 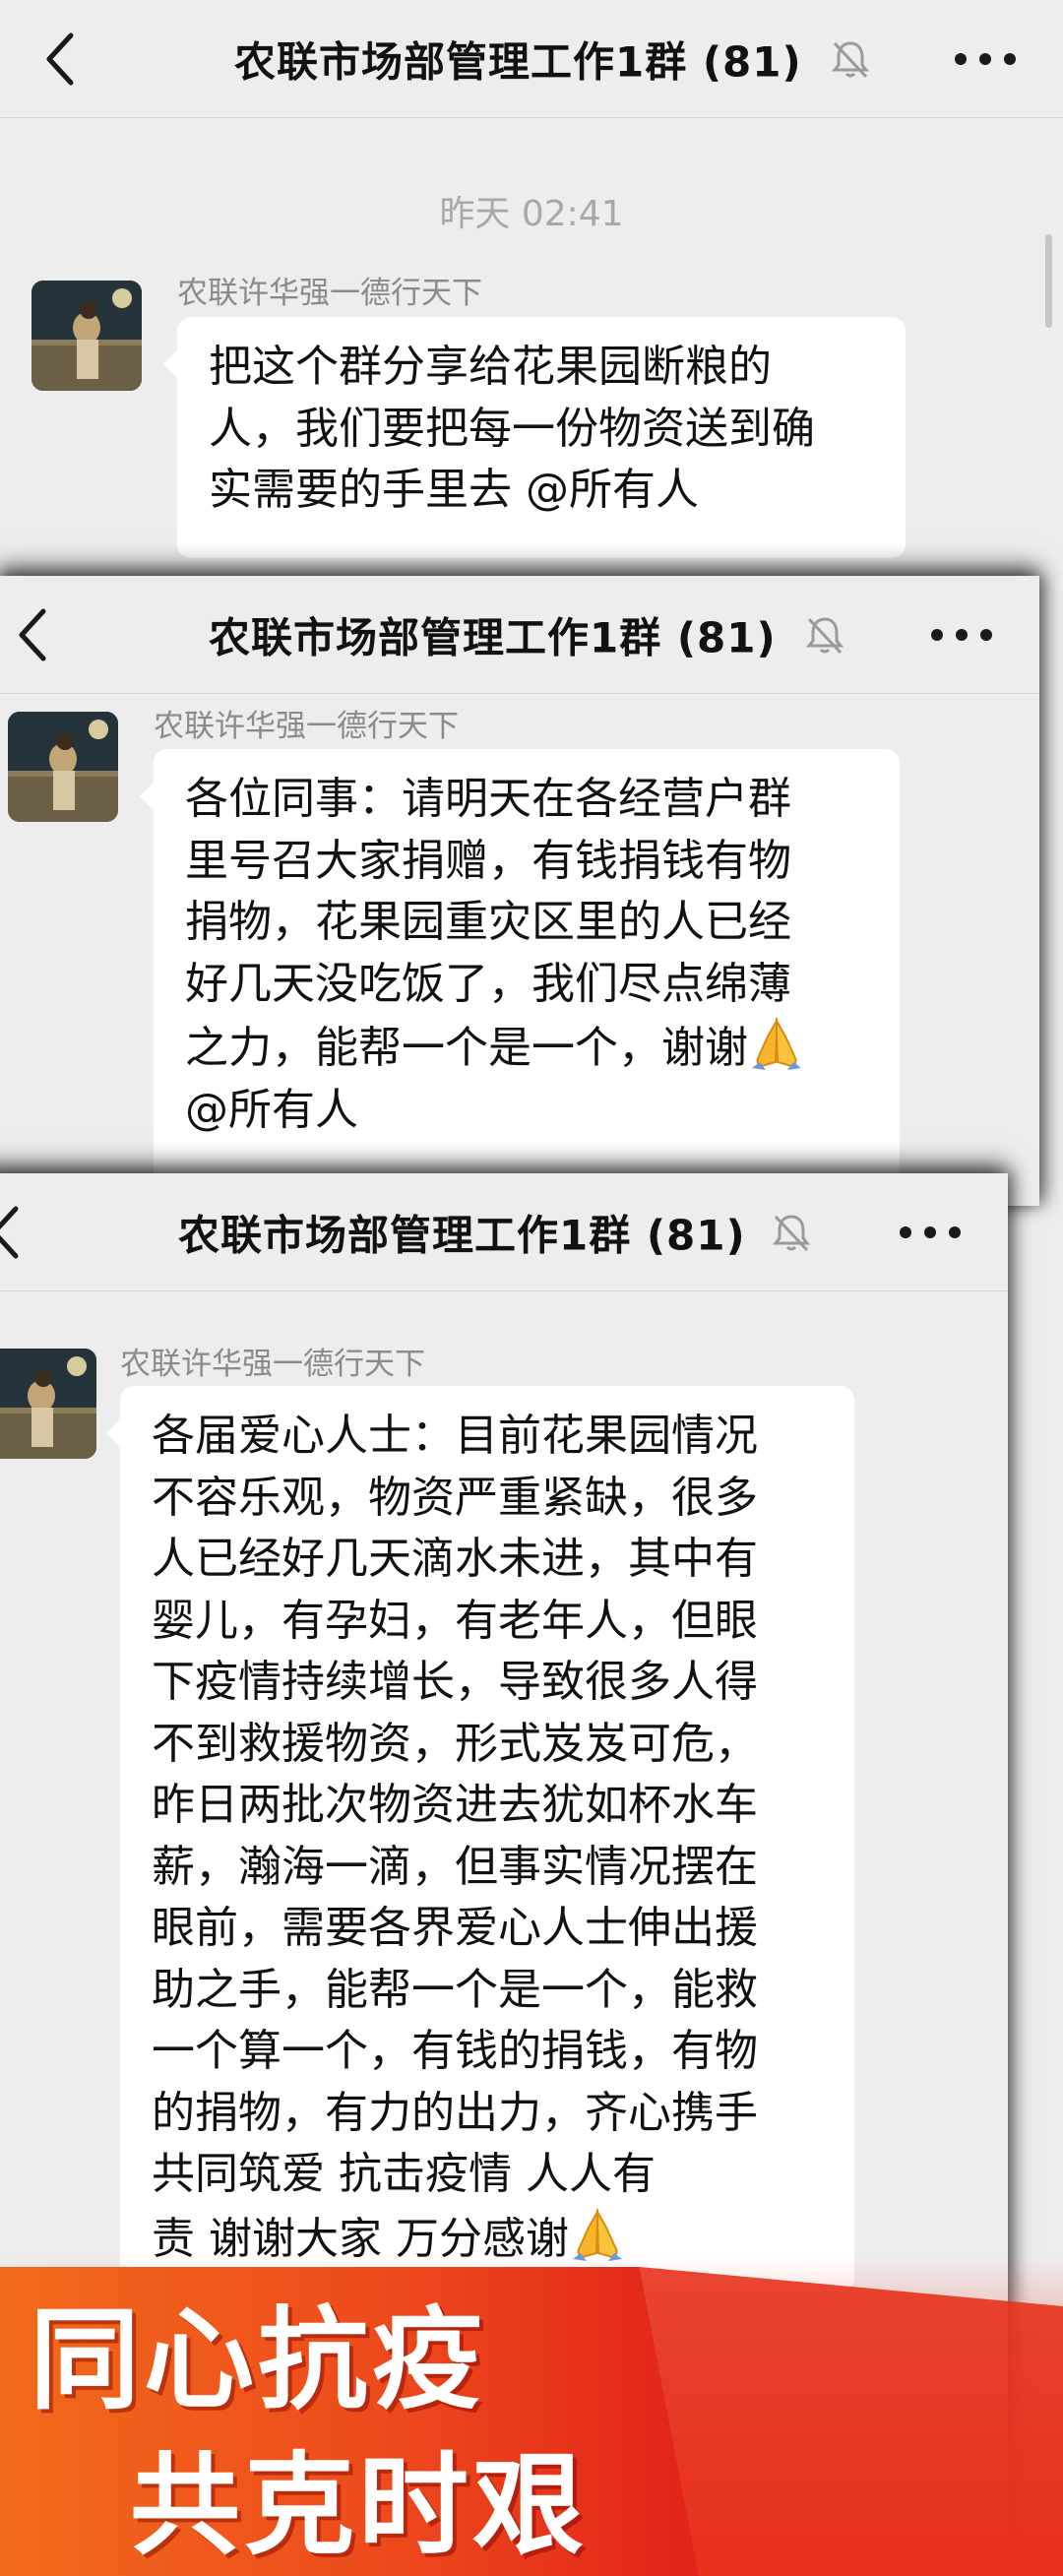 What do you see at coordinates (258, 2360) in the screenshot?
I see `slogan-line-1: 同心抗疫` at bounding box center [258, 2360].